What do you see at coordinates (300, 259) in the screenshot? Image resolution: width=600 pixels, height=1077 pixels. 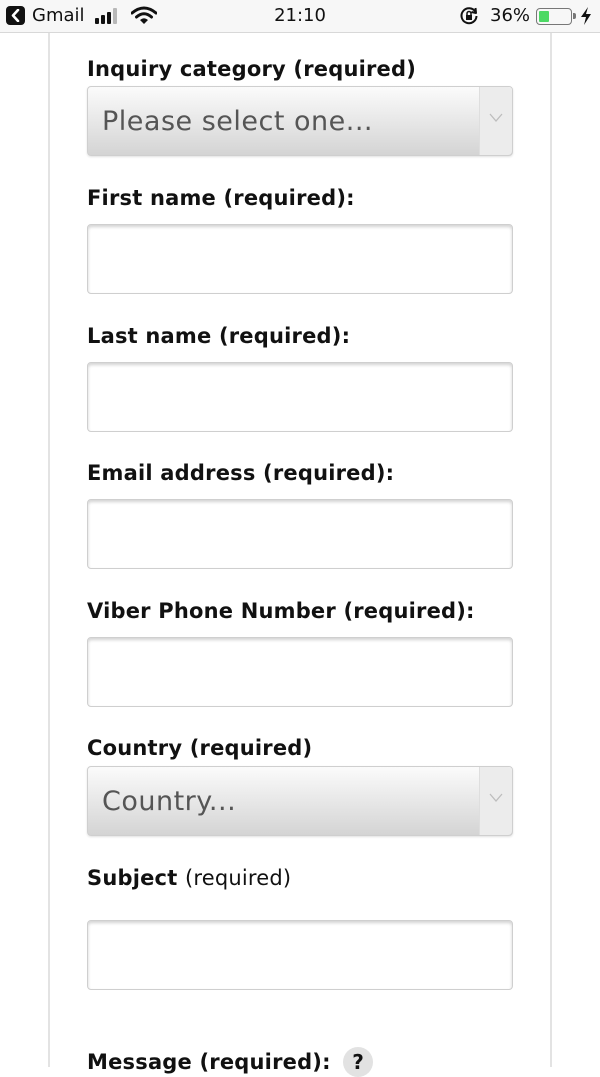 I see `first-name-field` at bounding box center [300, 259].